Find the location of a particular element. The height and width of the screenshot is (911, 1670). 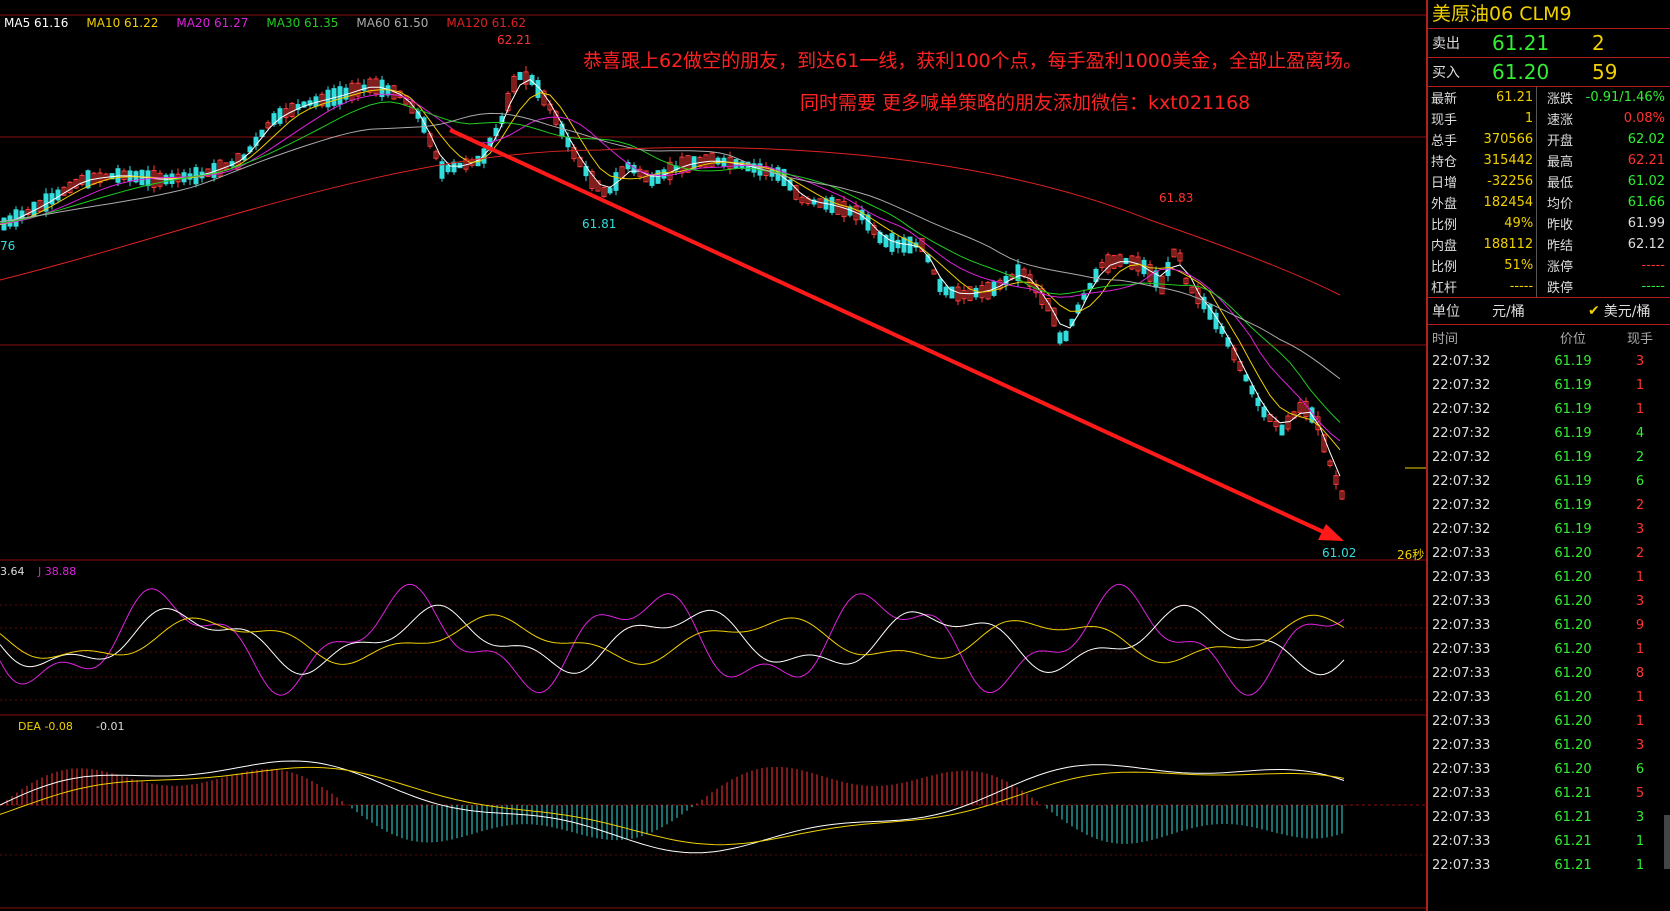

tick-list-scrollbar is located at coordinates (1667, 842).